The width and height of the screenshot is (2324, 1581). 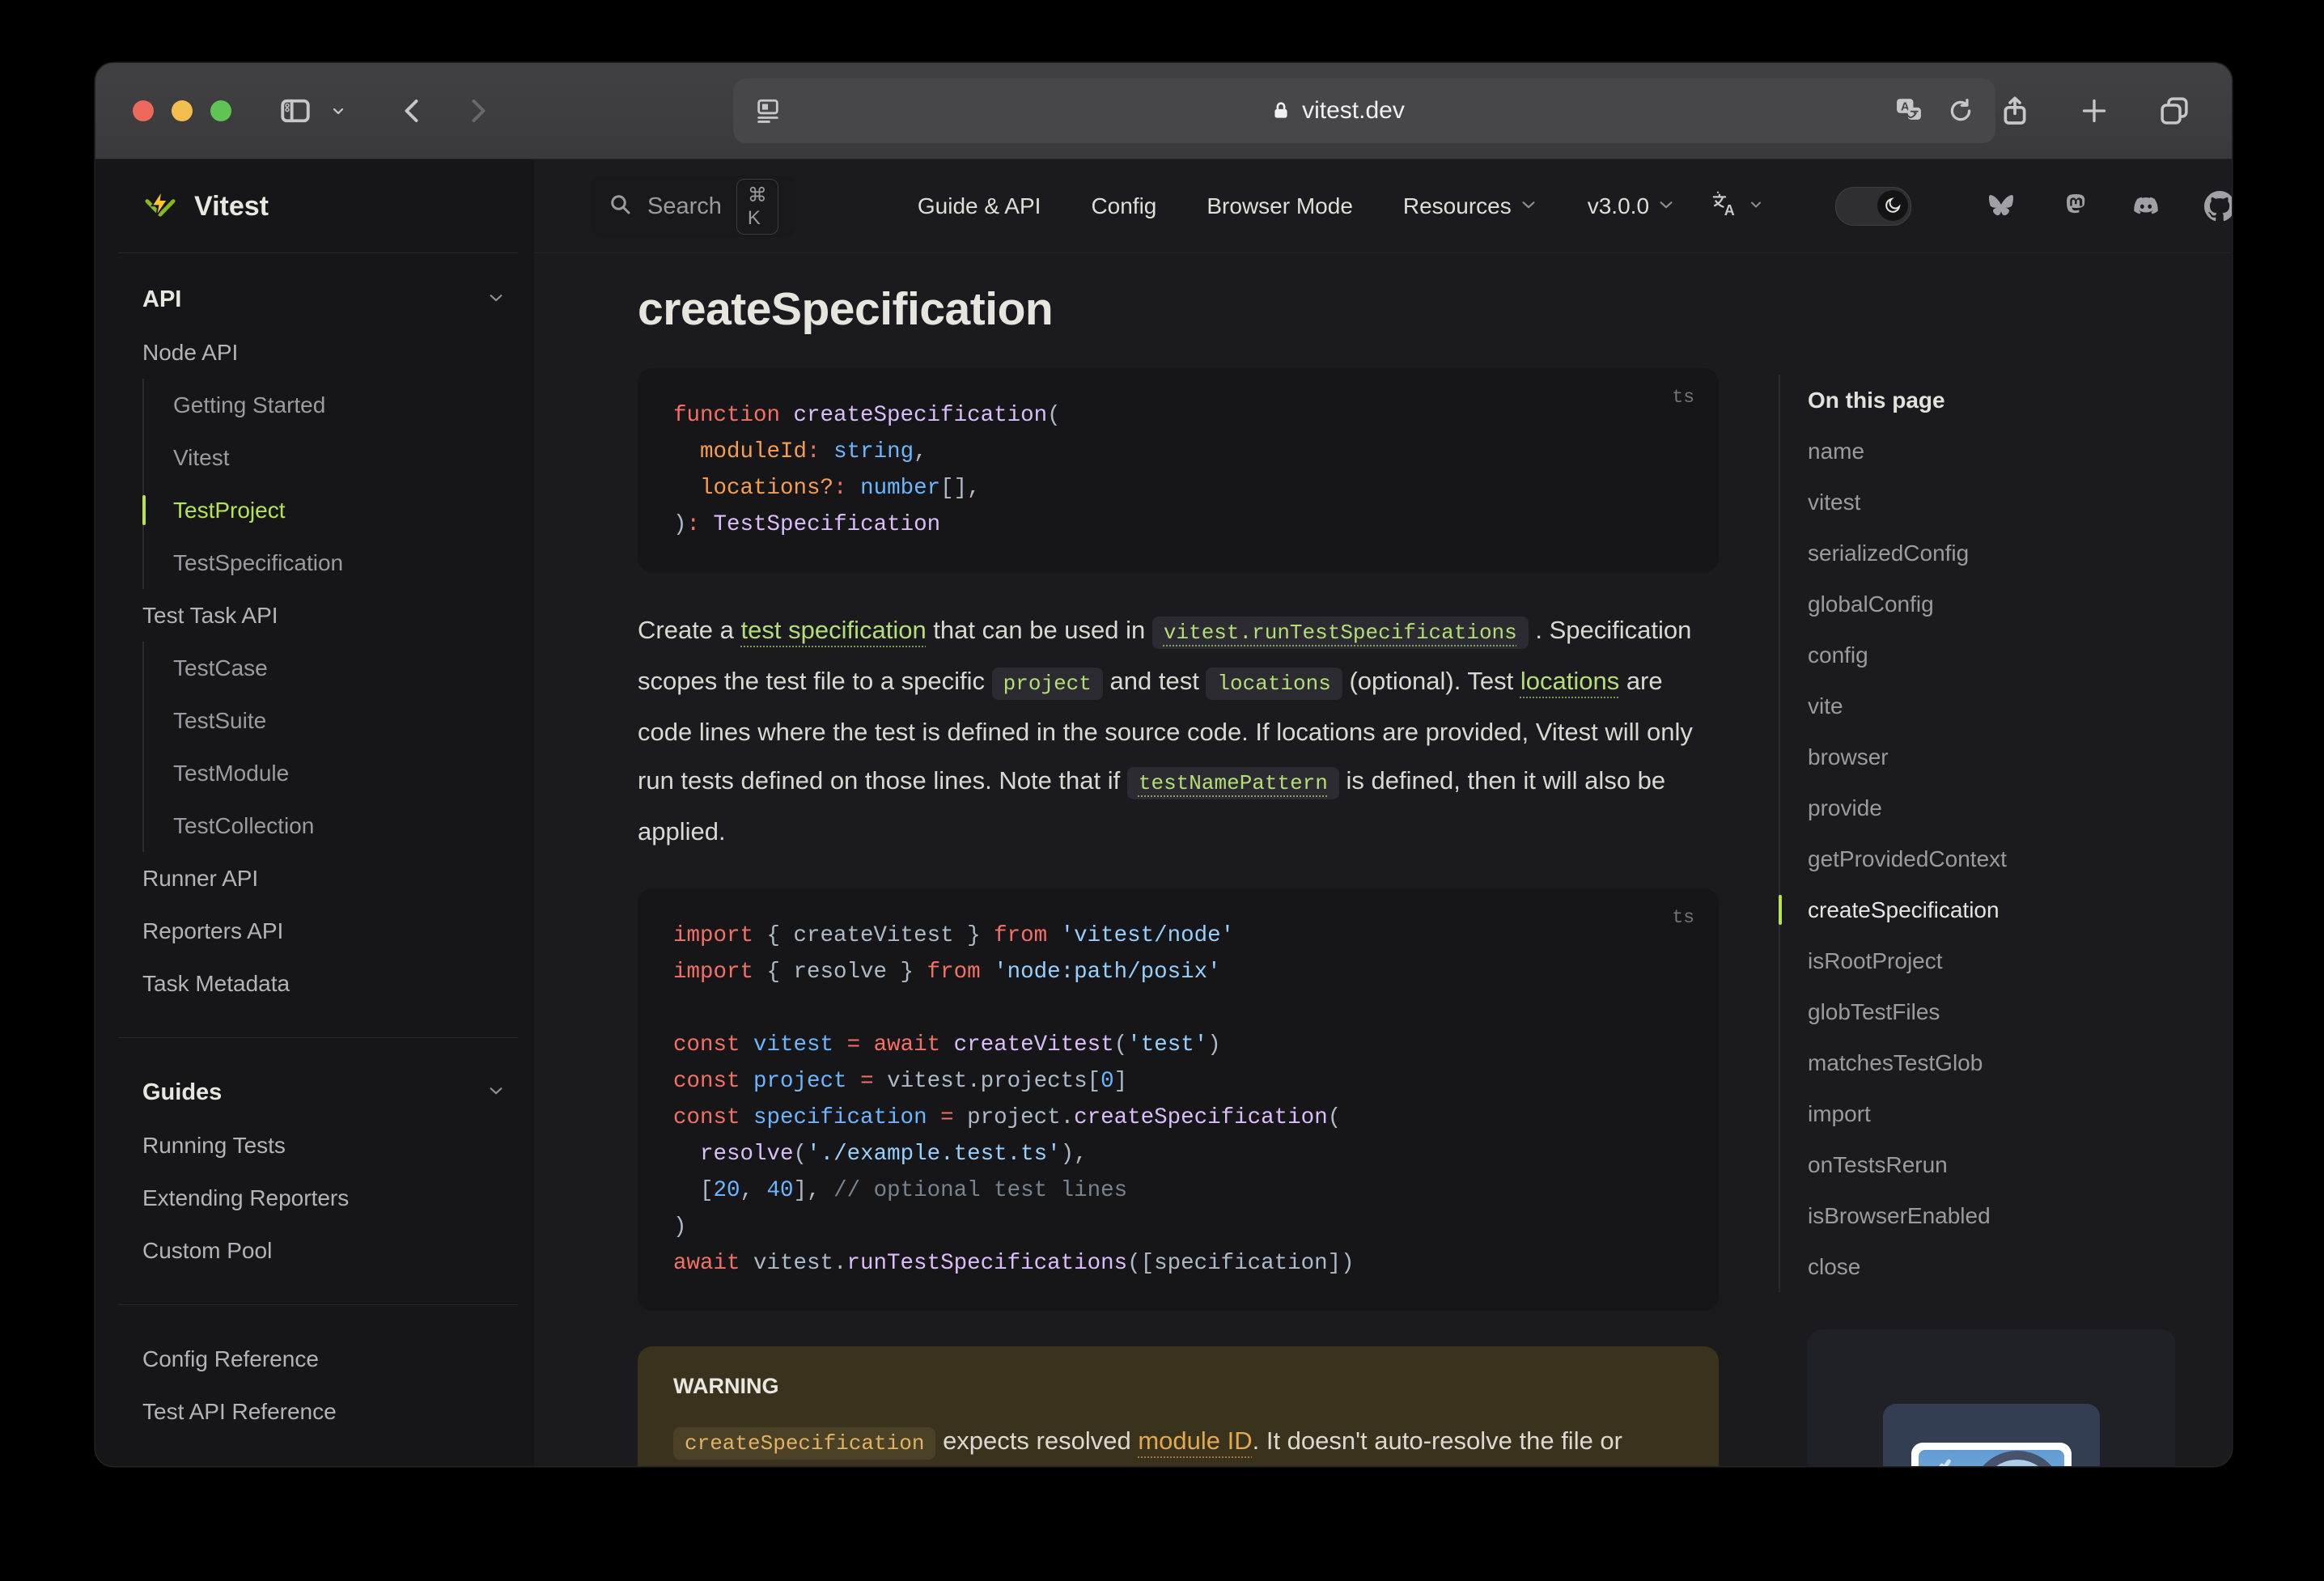 What do you see at coordinates (315, 299) in the screenshot?
I see `sidebar-item-api: API` at bounding box center [315, 299].